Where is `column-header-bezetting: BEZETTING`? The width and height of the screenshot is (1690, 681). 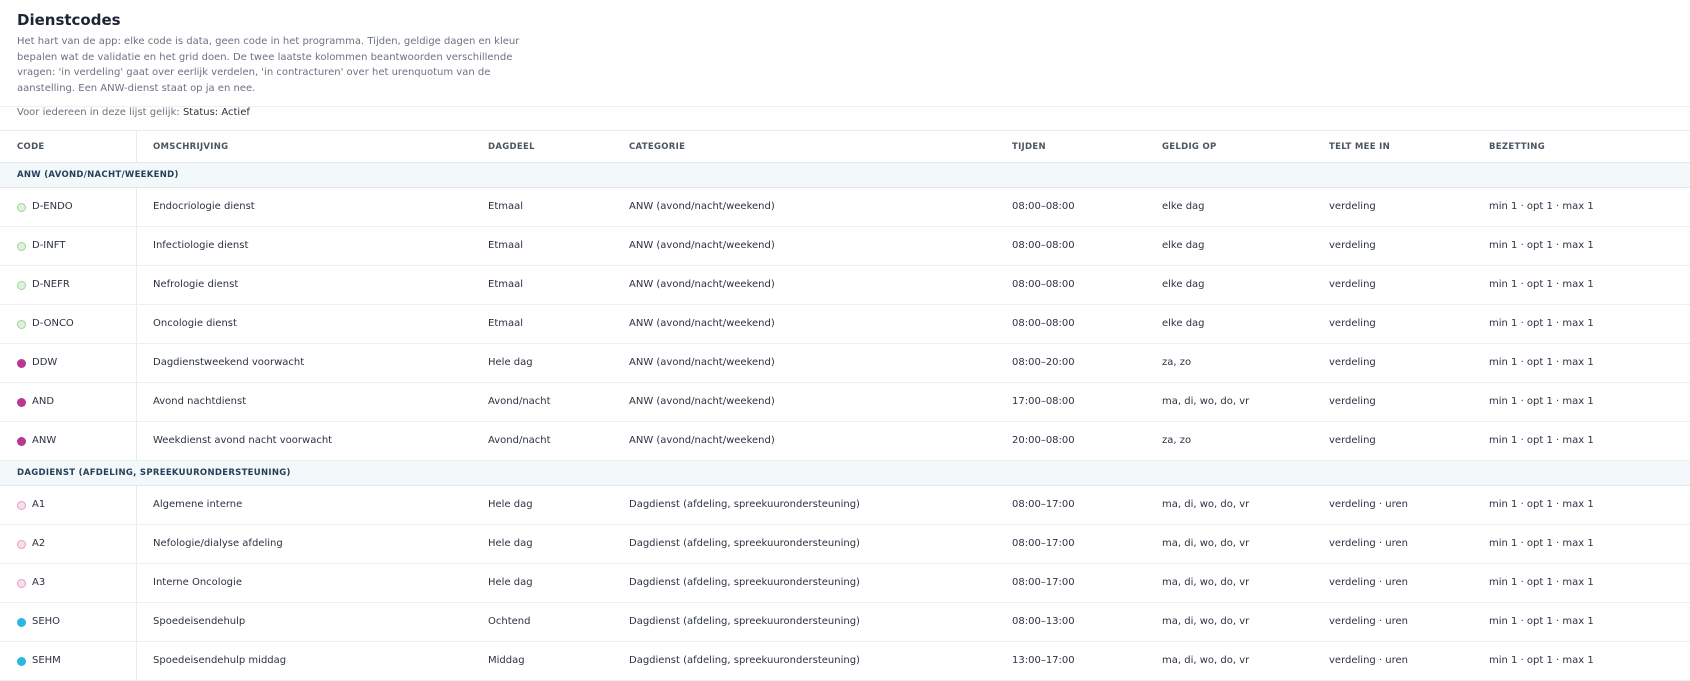
column-header-bezetting: BEZETTING is located at coordinates (1517, 147).